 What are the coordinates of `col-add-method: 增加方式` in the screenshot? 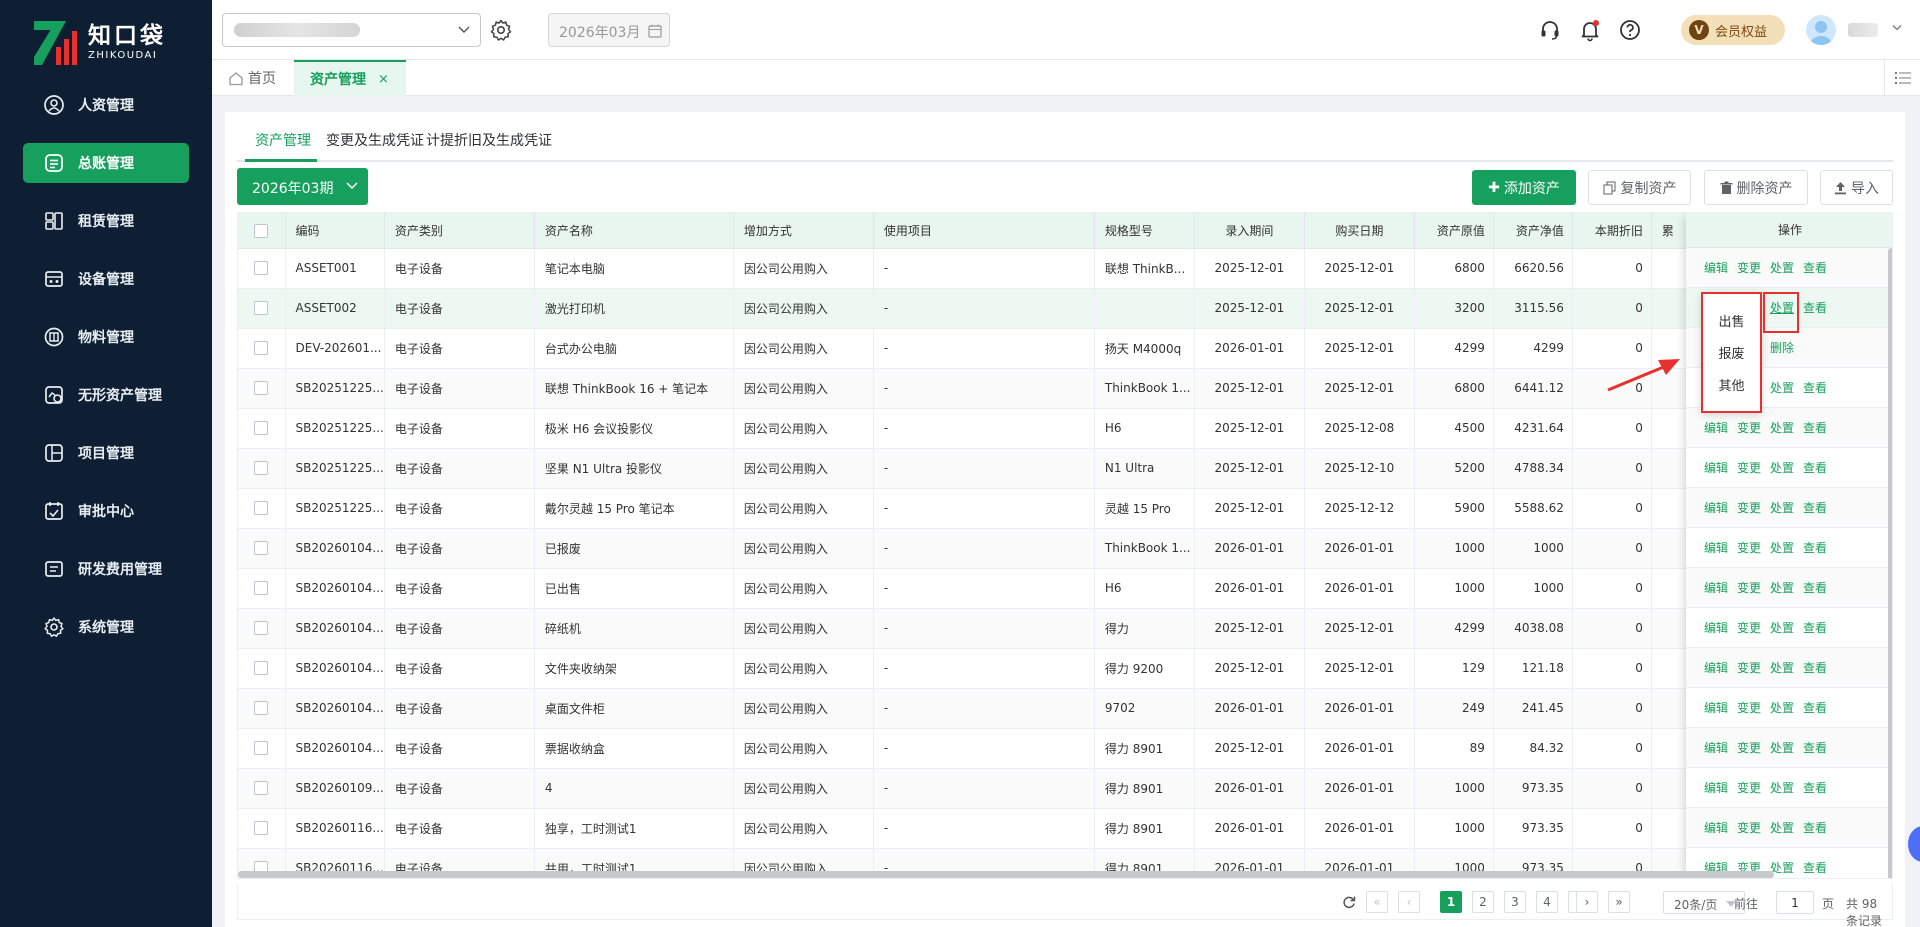 It's located at (803, 231).